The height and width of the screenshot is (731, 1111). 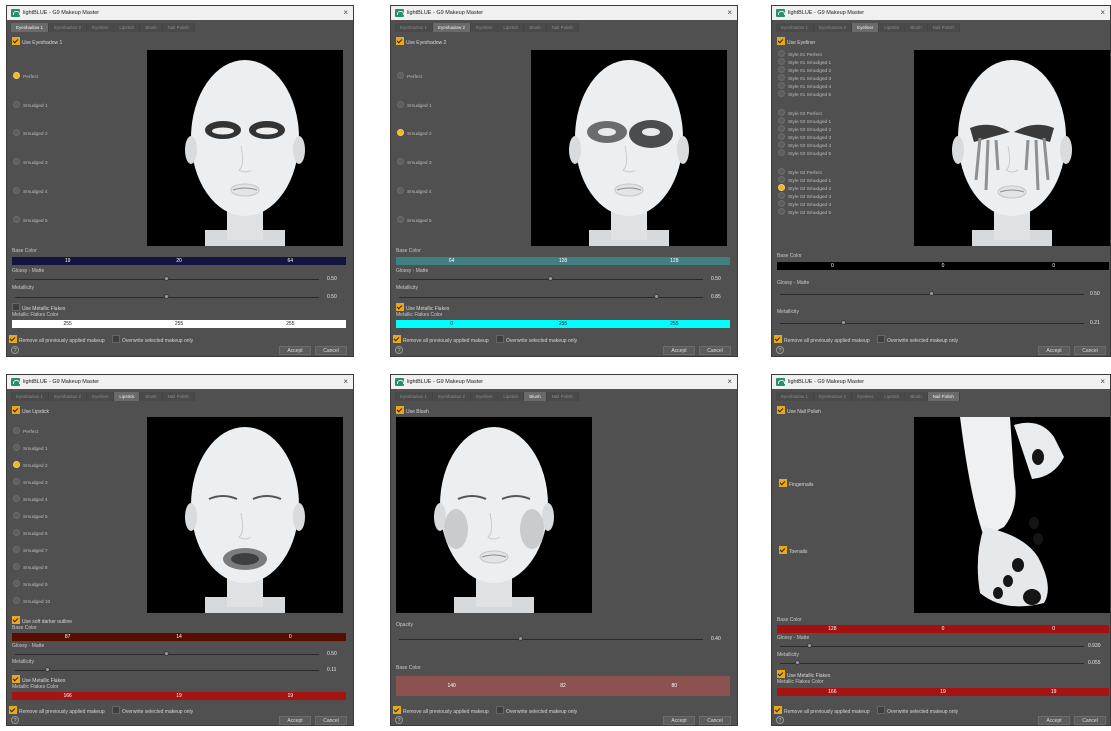 What do you see at coordinates (30, 550) in the screenshot?
I see `radio-smudged-7: Smudged 7` at bounding box center [30, 550].